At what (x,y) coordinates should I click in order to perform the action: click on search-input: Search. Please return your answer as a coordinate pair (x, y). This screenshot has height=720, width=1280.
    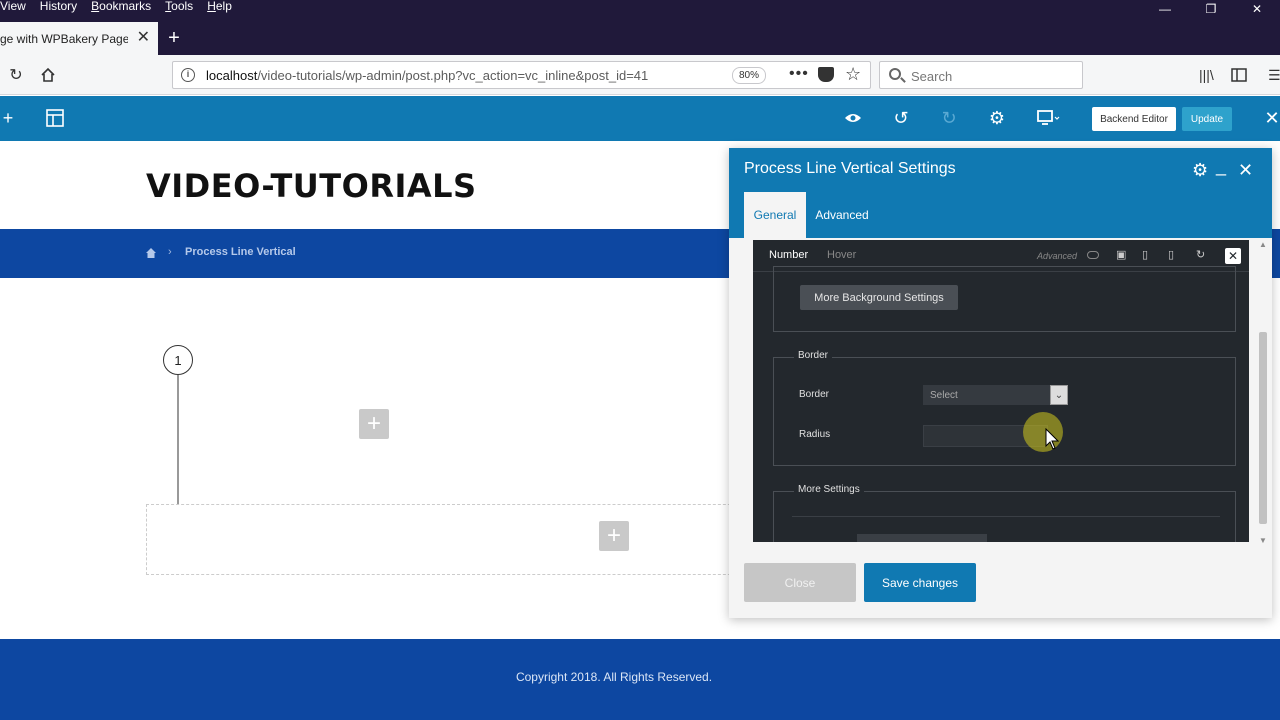
    Looking at the image, I should click on (981, 75).